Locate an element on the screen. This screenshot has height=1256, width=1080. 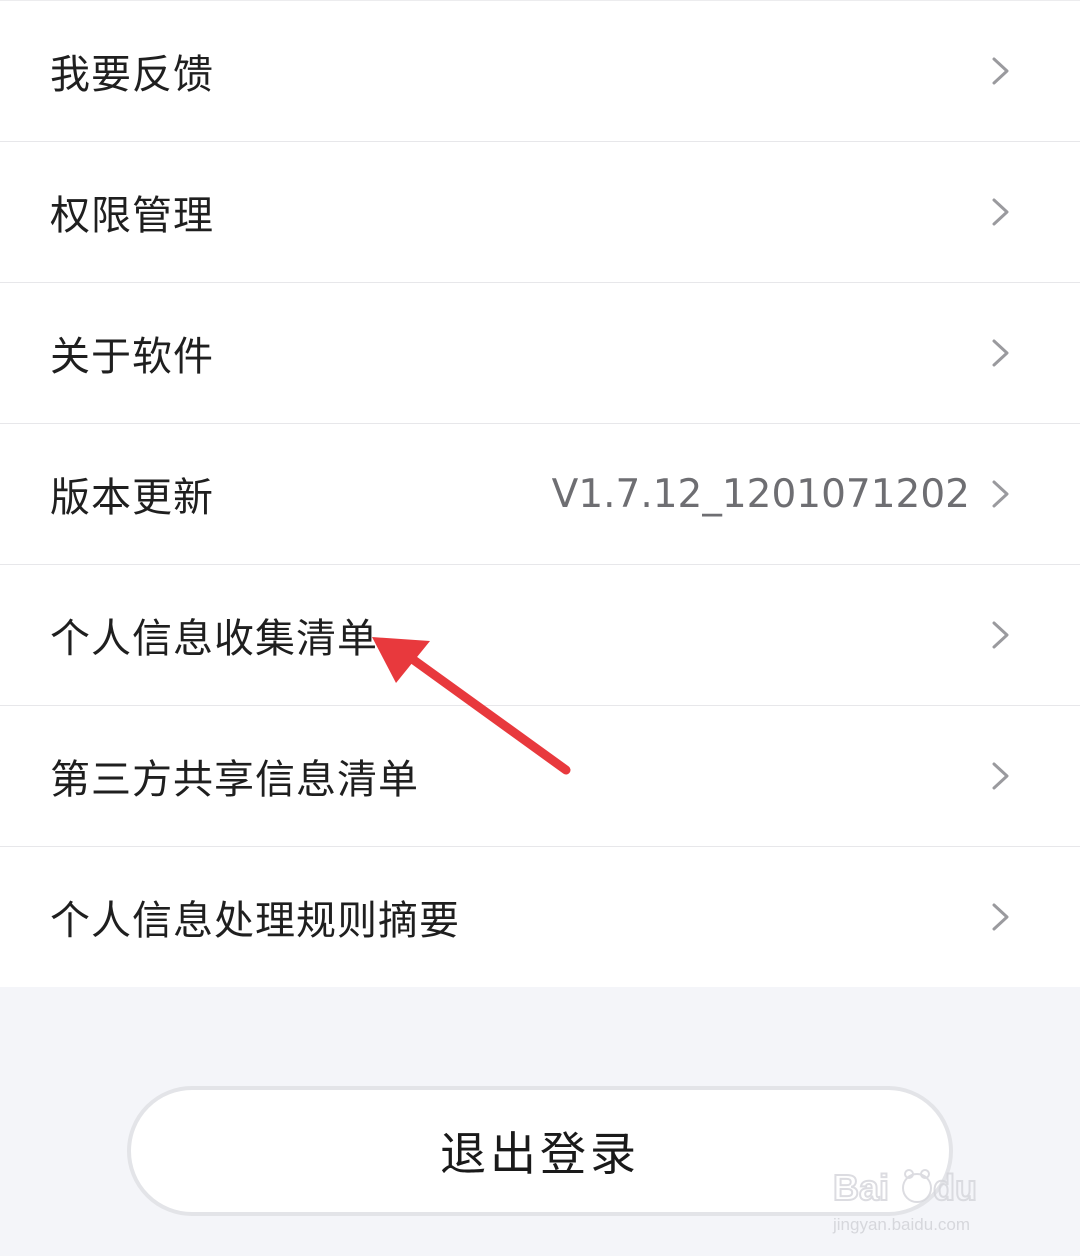
menu-item-about: 关于软件 is located at coordinates (540, 352).